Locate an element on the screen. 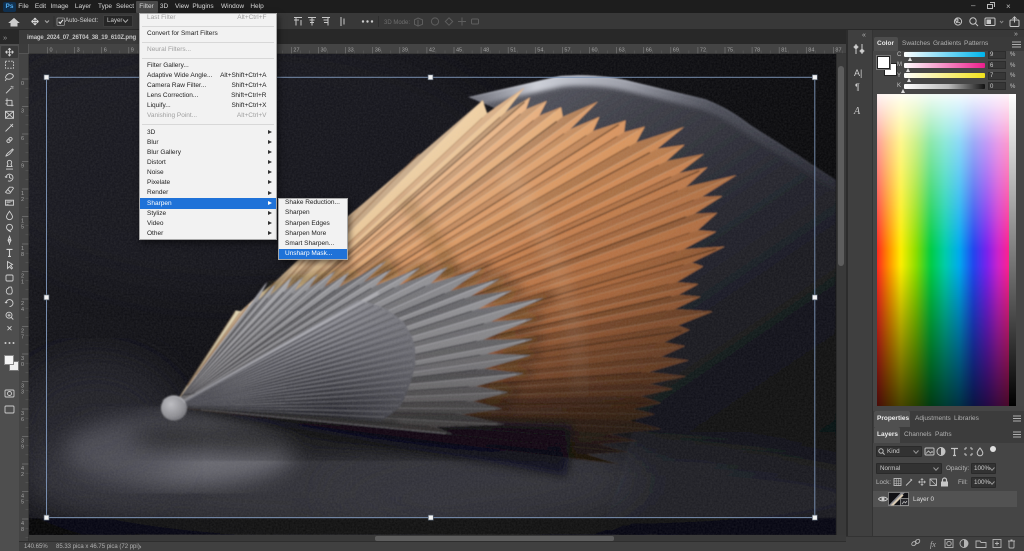 The height and width of the screenshot is (551, 1024). svg-text: 42 is located at coordinates (432, 51).